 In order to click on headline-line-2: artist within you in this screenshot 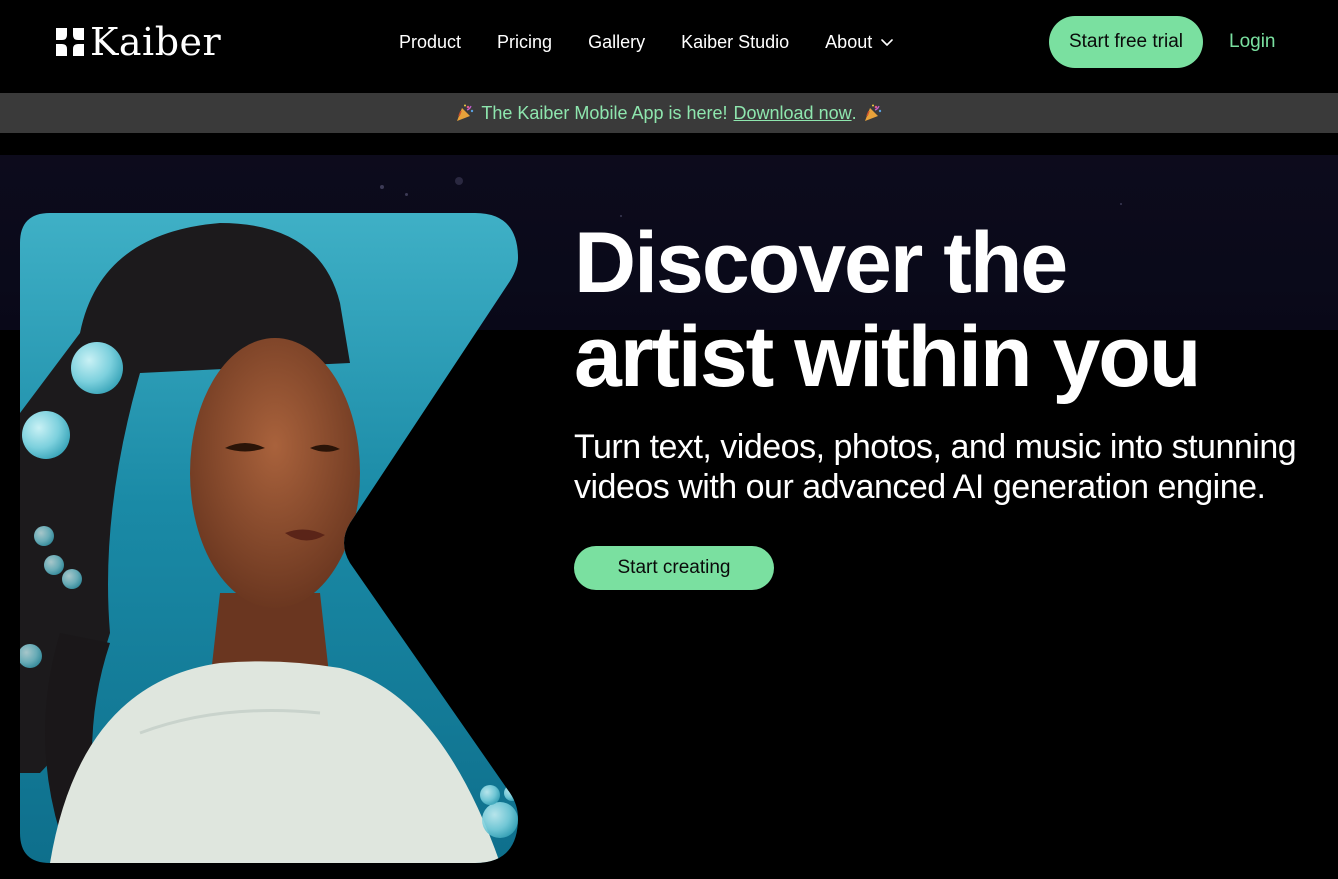, I will do `click(887, 357)`.